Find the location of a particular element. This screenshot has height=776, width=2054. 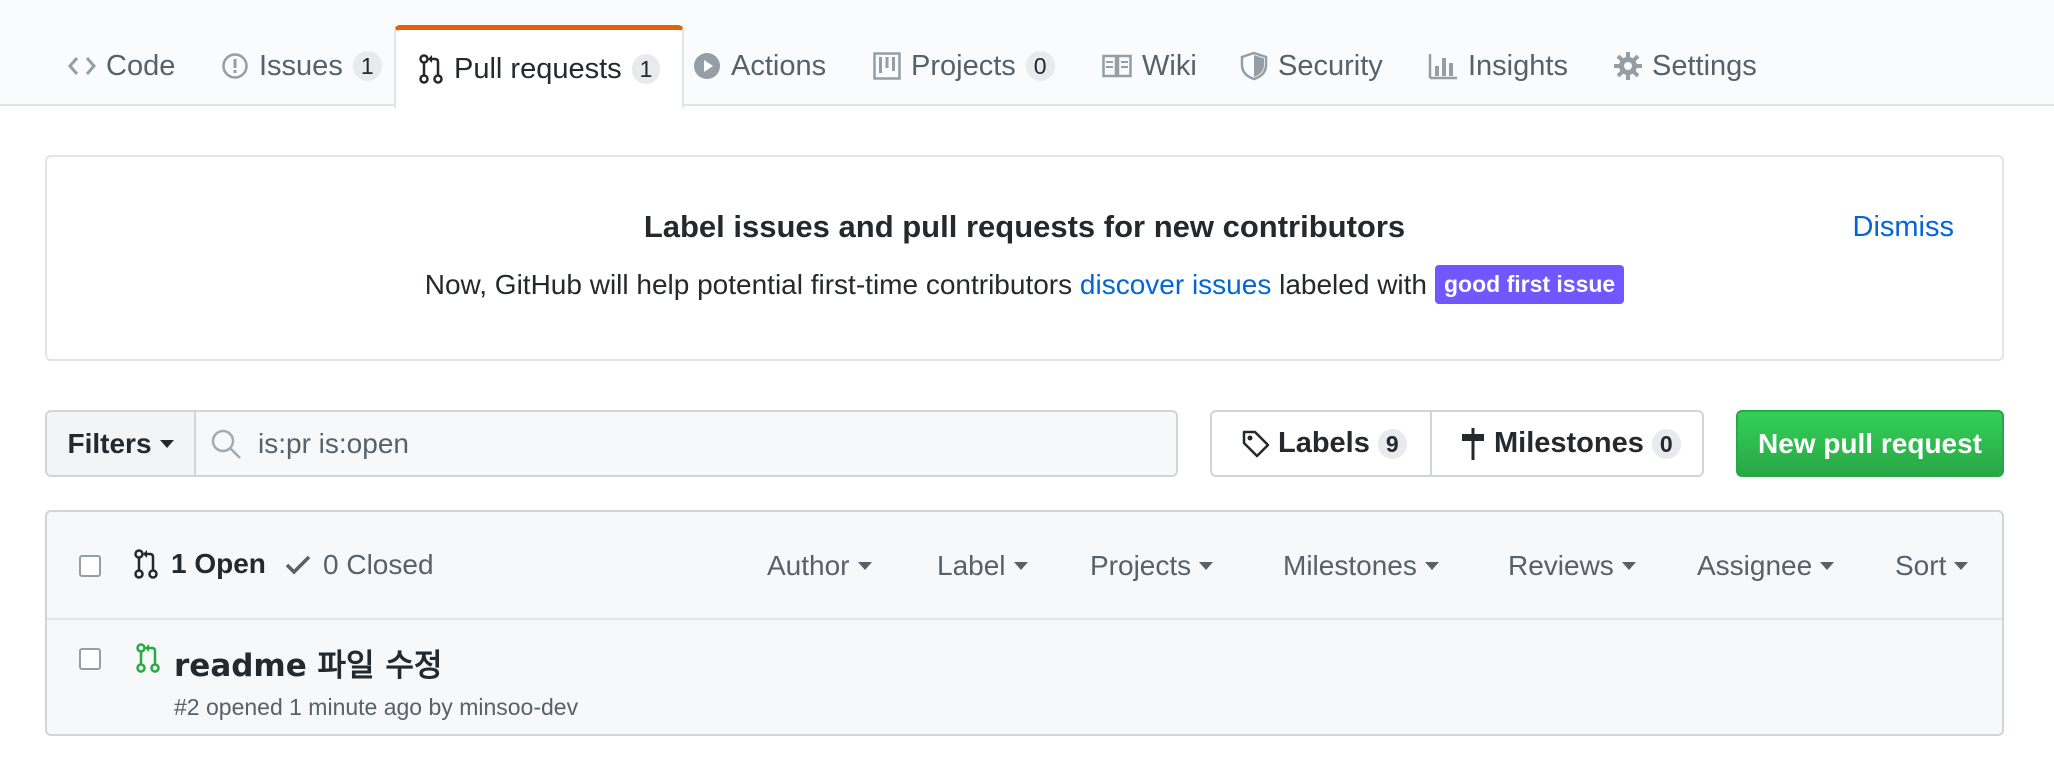

shield-icon is located at coordinates (1254, 66).